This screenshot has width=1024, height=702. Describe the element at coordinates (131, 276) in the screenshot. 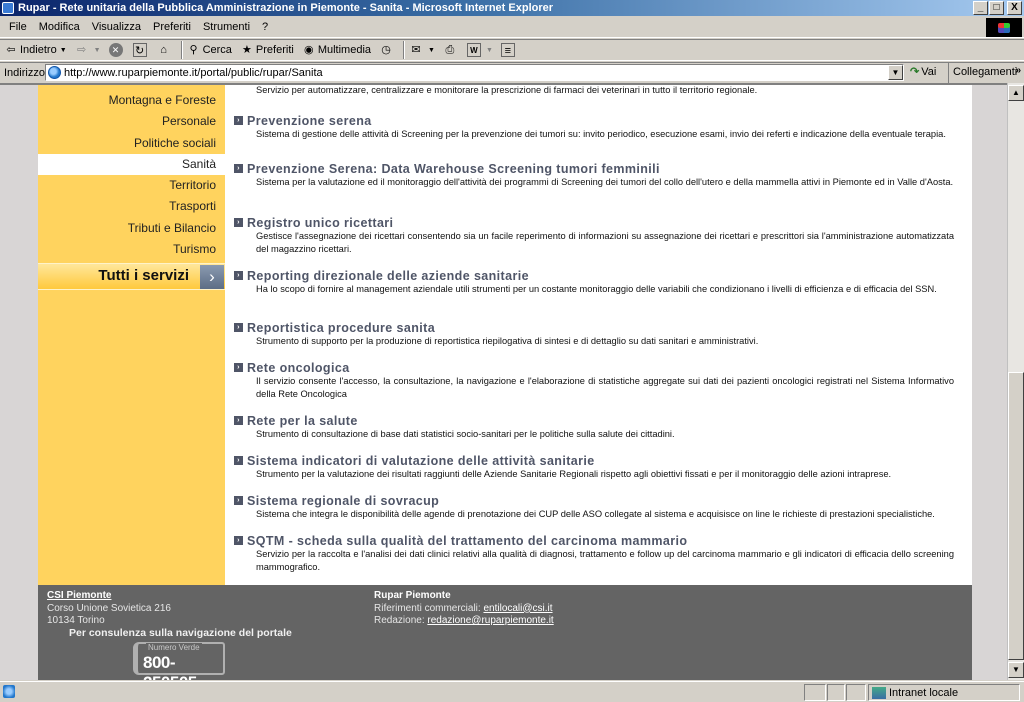

I see `all-services-button: Tutti i servizi ›` at that location.